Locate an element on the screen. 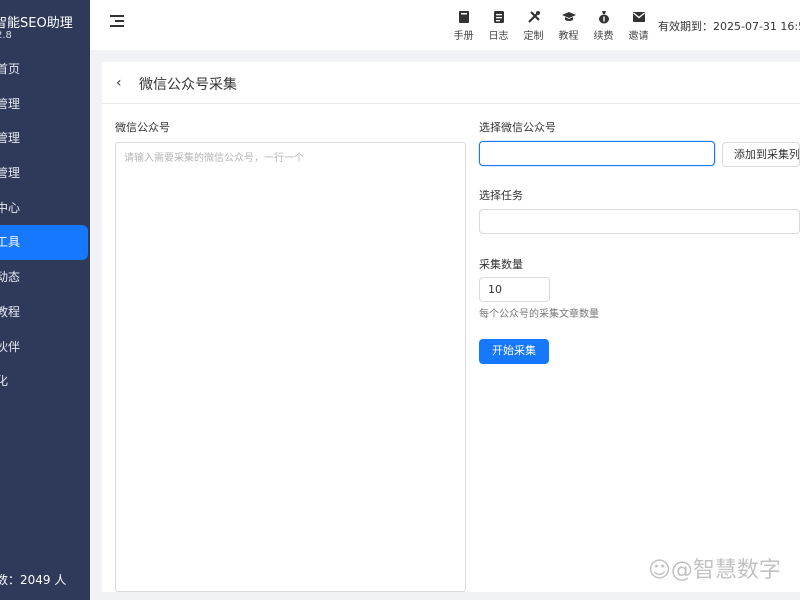  app-version: 2.8 is located at coordinates (6, 35).